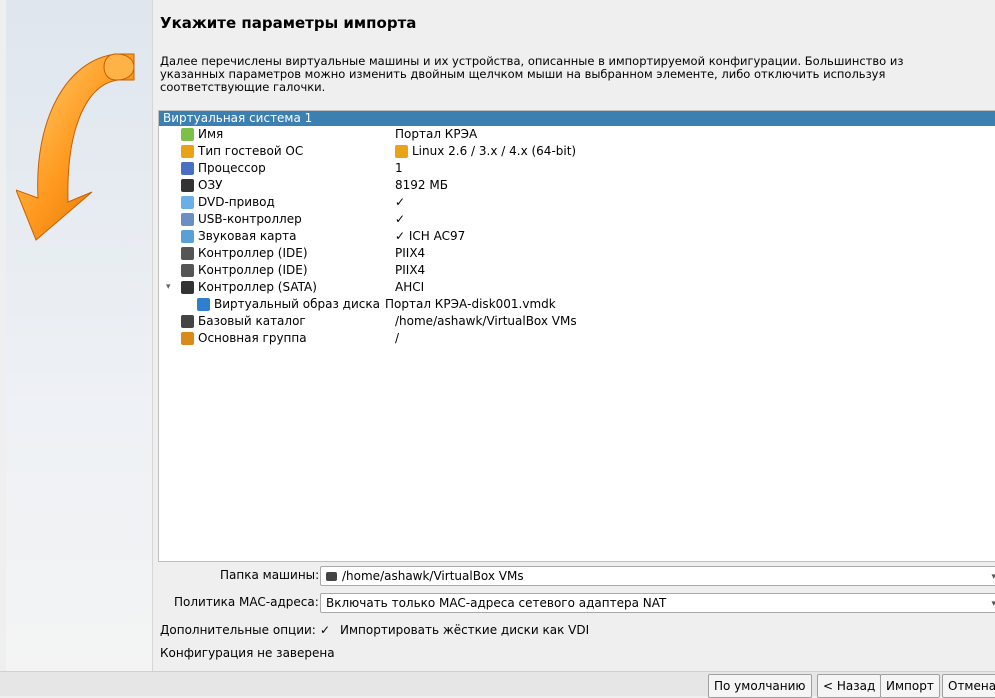  I want to click on tree-row-value: /home/ashawk/VirtualBox VMs, so click(486, 321).